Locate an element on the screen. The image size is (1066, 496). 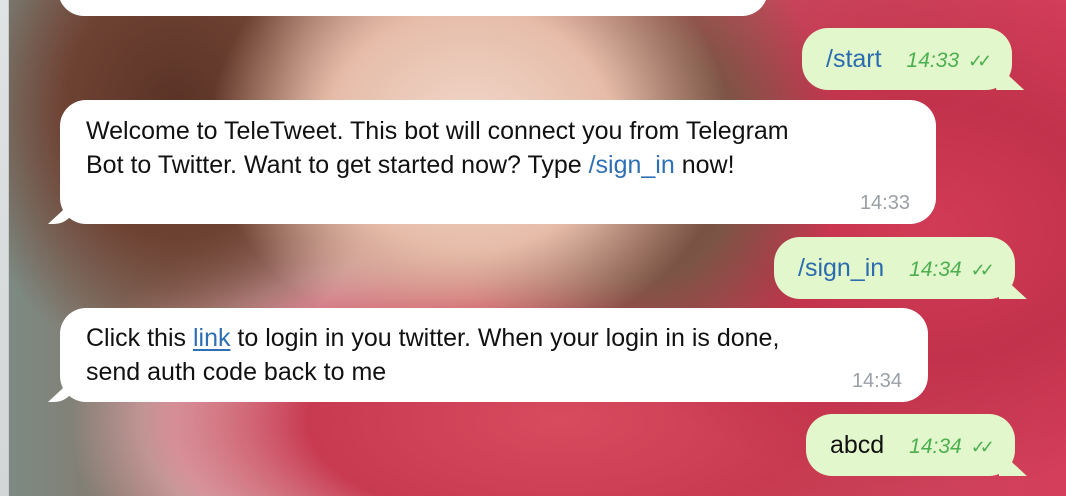
message-text: send auth code back to me is located at coordinates (236, 372).